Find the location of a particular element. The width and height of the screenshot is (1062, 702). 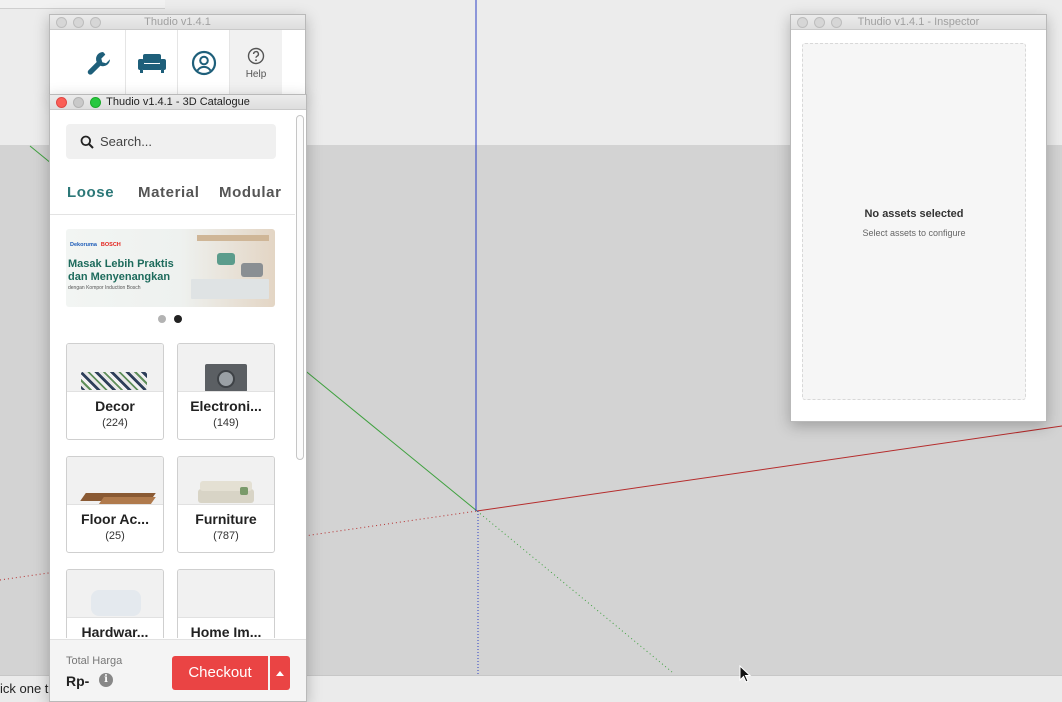

checkout-footer: Total Harga Rp- i Checkout is located at coordinates (178, 670).